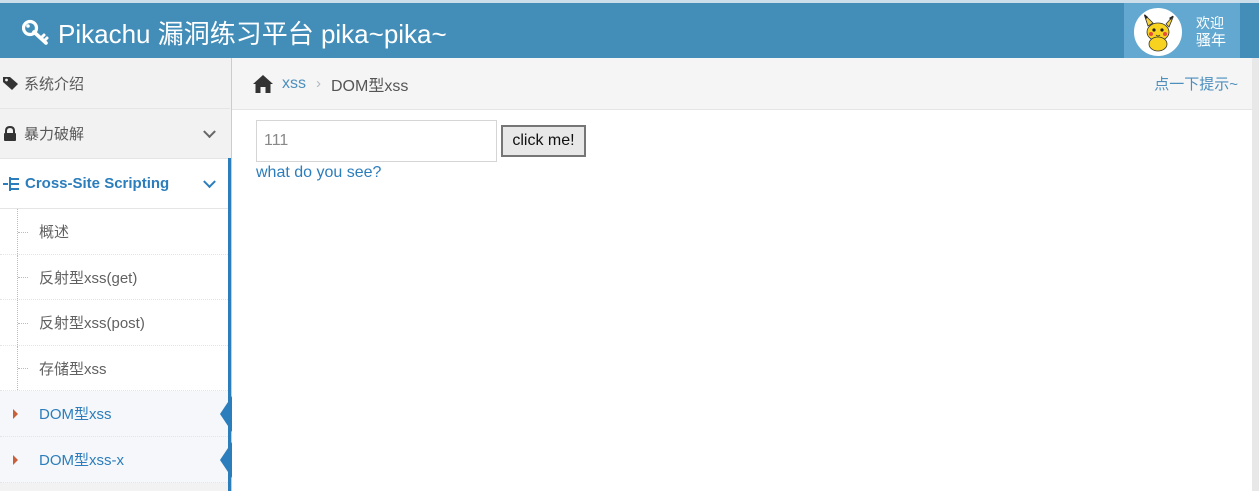 This screenshot has height=491, width=1259. Describe the element at coordinates (116, 414) in the screenshot. I see `submenu-item-dom: DOM型xss` at that location.